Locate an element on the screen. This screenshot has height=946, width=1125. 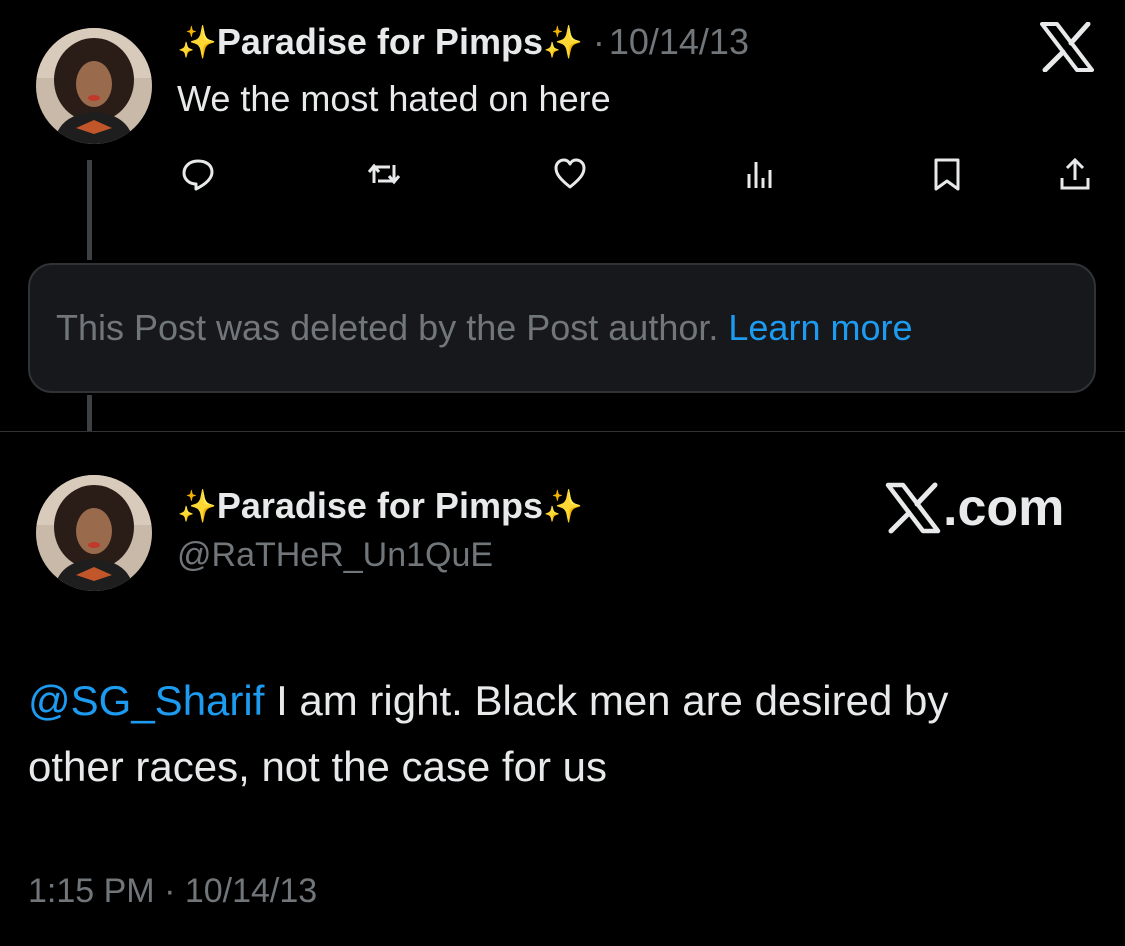
display-name-group: ✨ Paradise for Pimps ✨ is located at coordinates (380, 506).